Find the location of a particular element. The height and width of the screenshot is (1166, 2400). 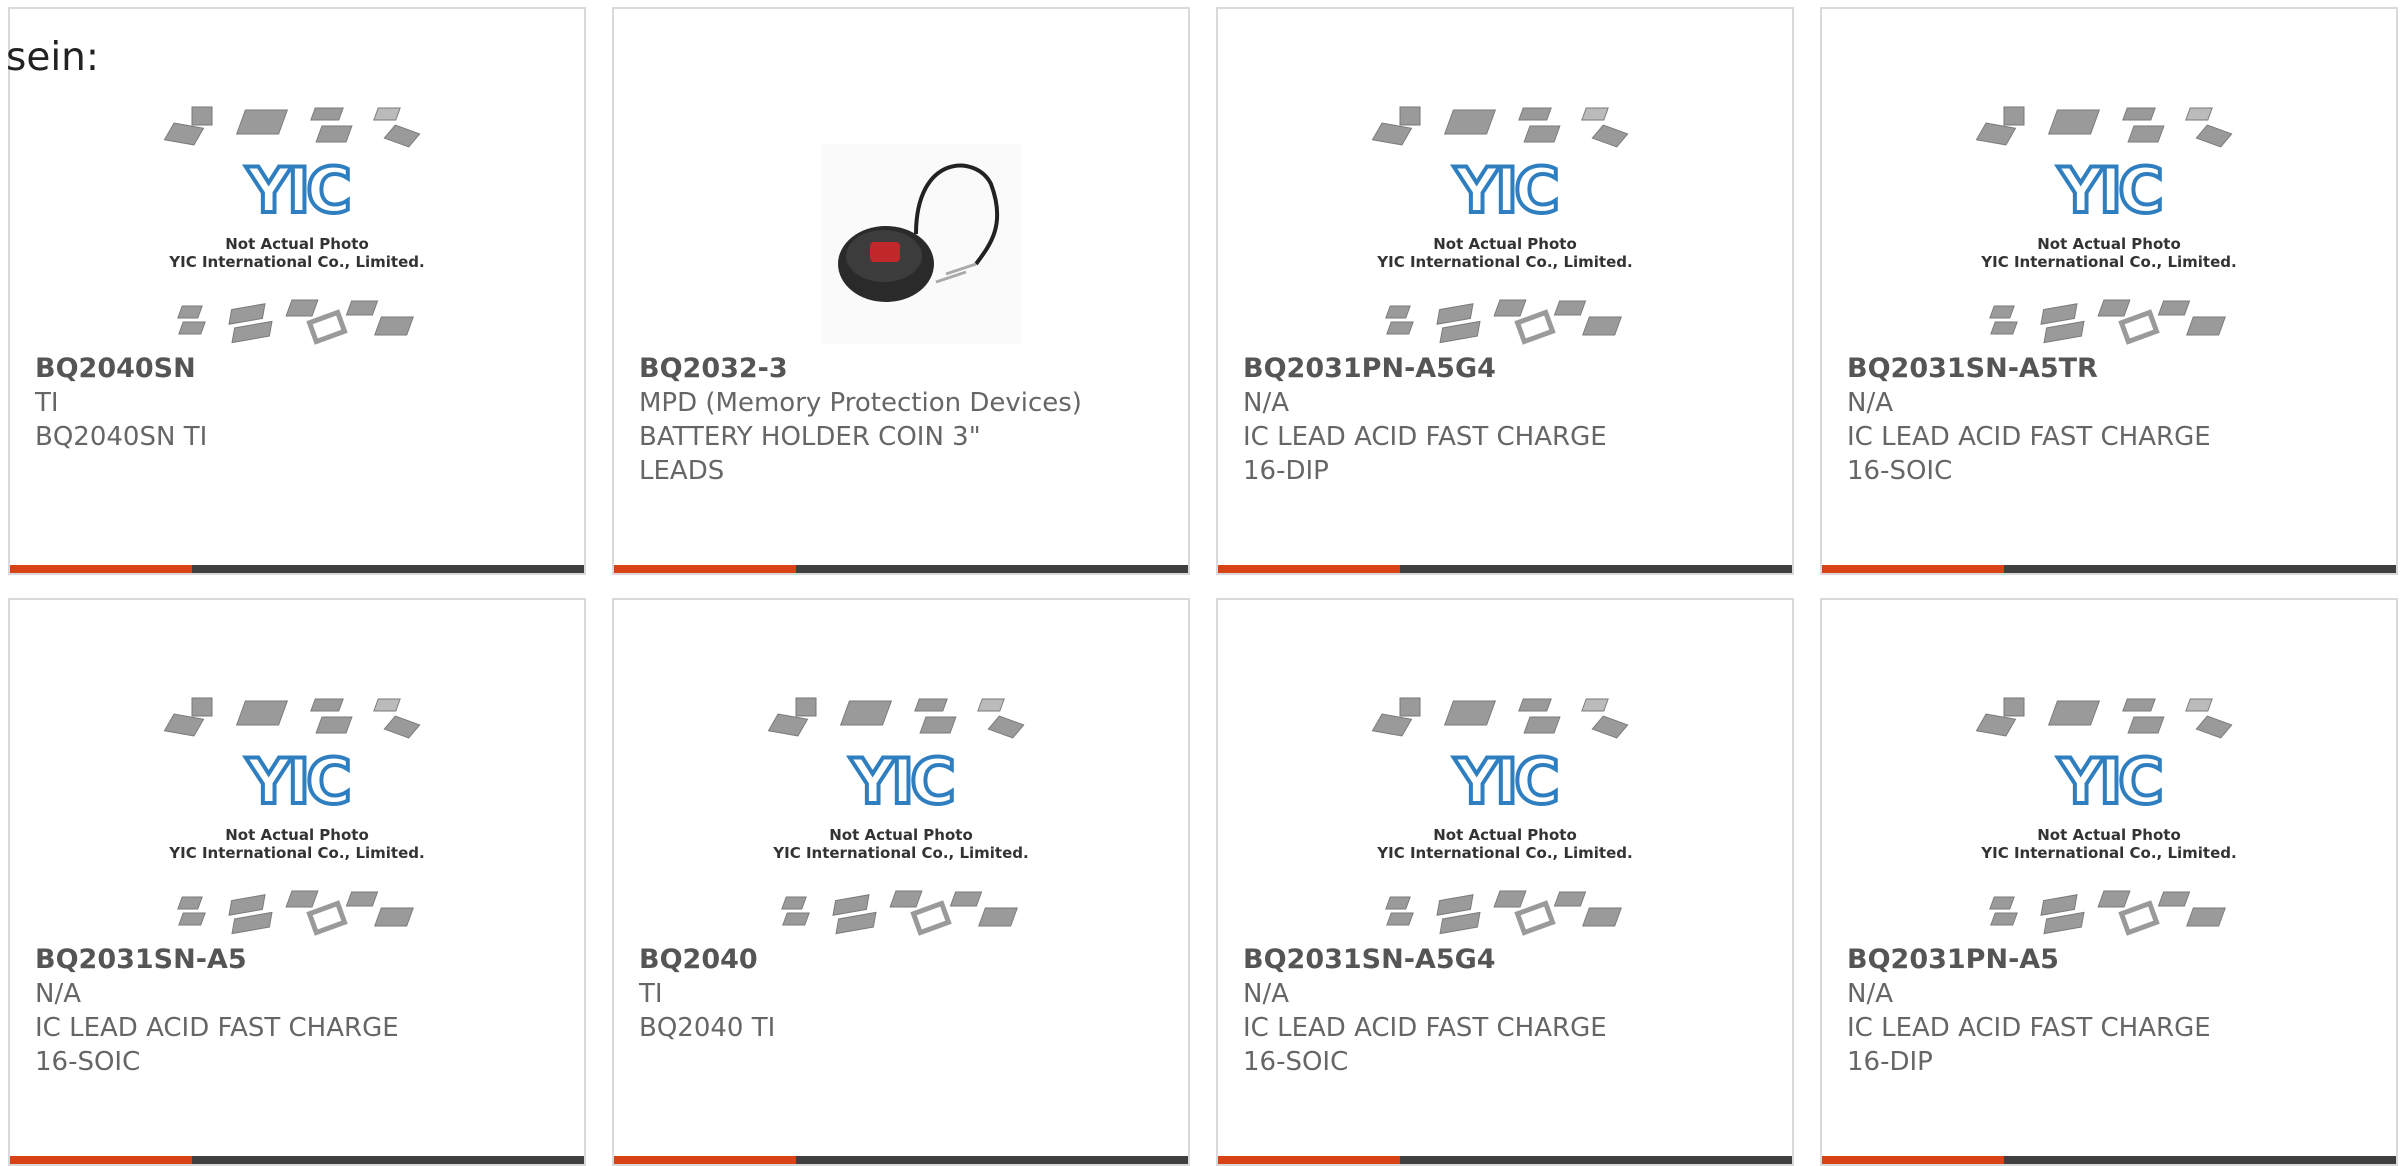

part-number-link: BQ2032-3 is located at coordinates (899, 369).